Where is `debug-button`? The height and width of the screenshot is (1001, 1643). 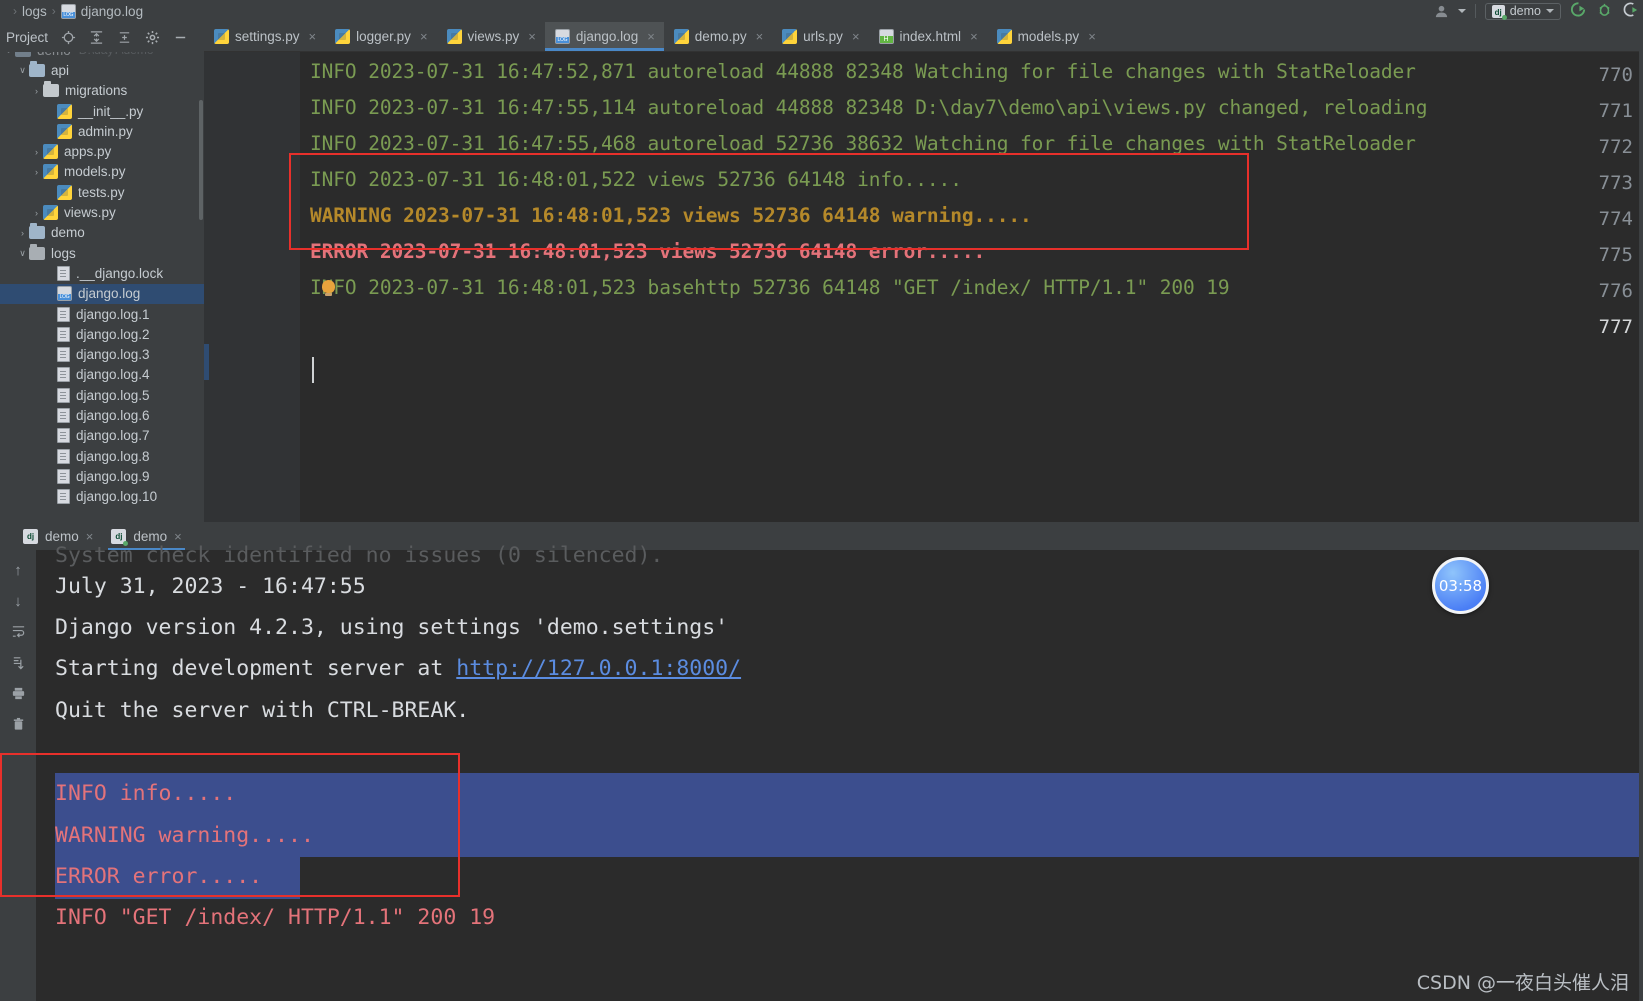 debug-button is located at coordinates (1604, 11).